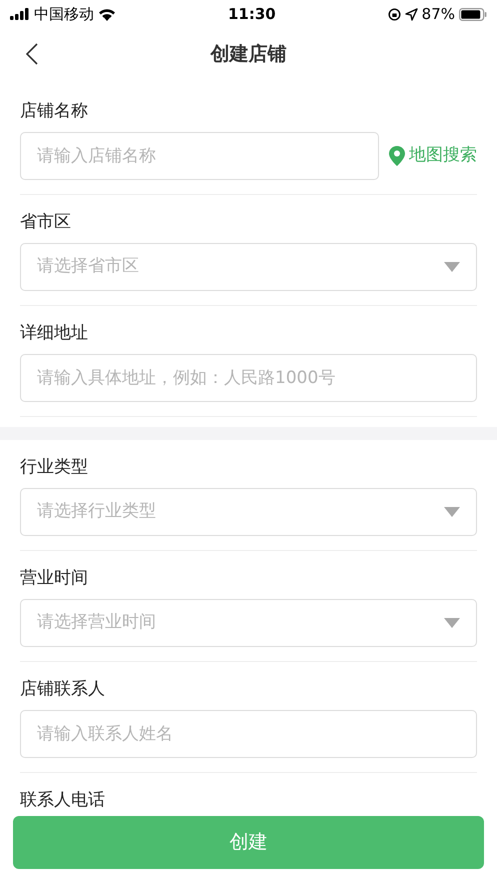  Describe the element at coordinates (20, 14) in the screenshot. I see `signal-icon` at that location.